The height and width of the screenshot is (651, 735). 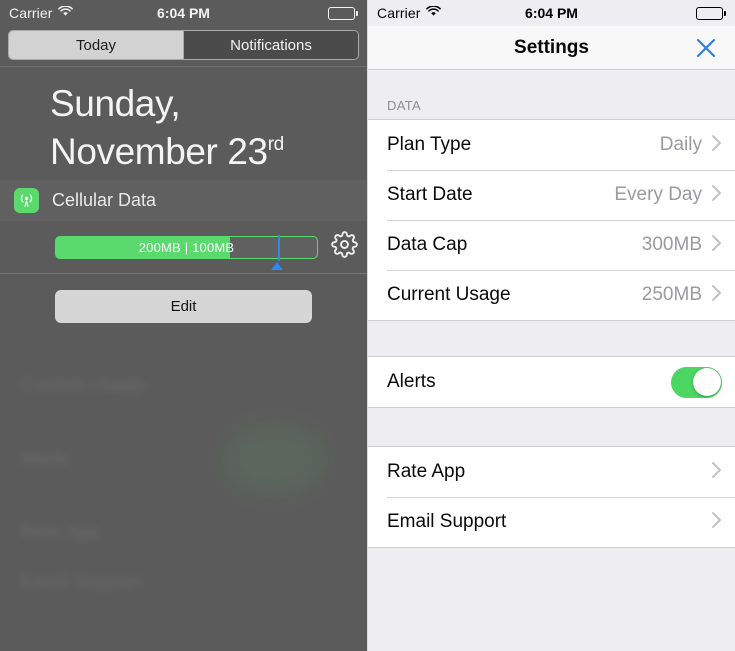 I want to click on page-title: Settings, so click(x=551, y=47).